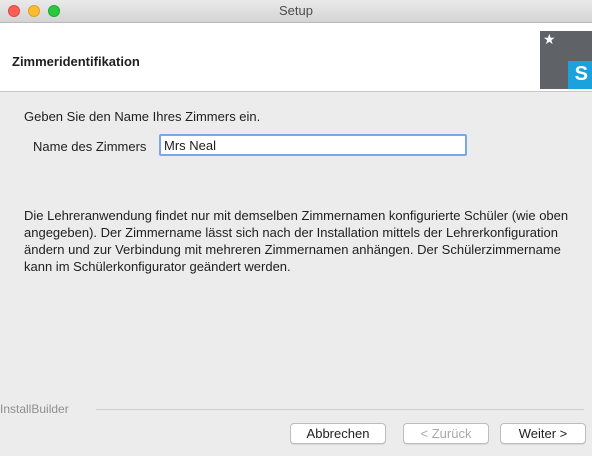 This screenshot has height=456, width=592. Describe the element at coordinates (142, 116) in the screenshot. I see `intro-text: Geben Sie den Name Ihres Zimmers ein.` at that location.